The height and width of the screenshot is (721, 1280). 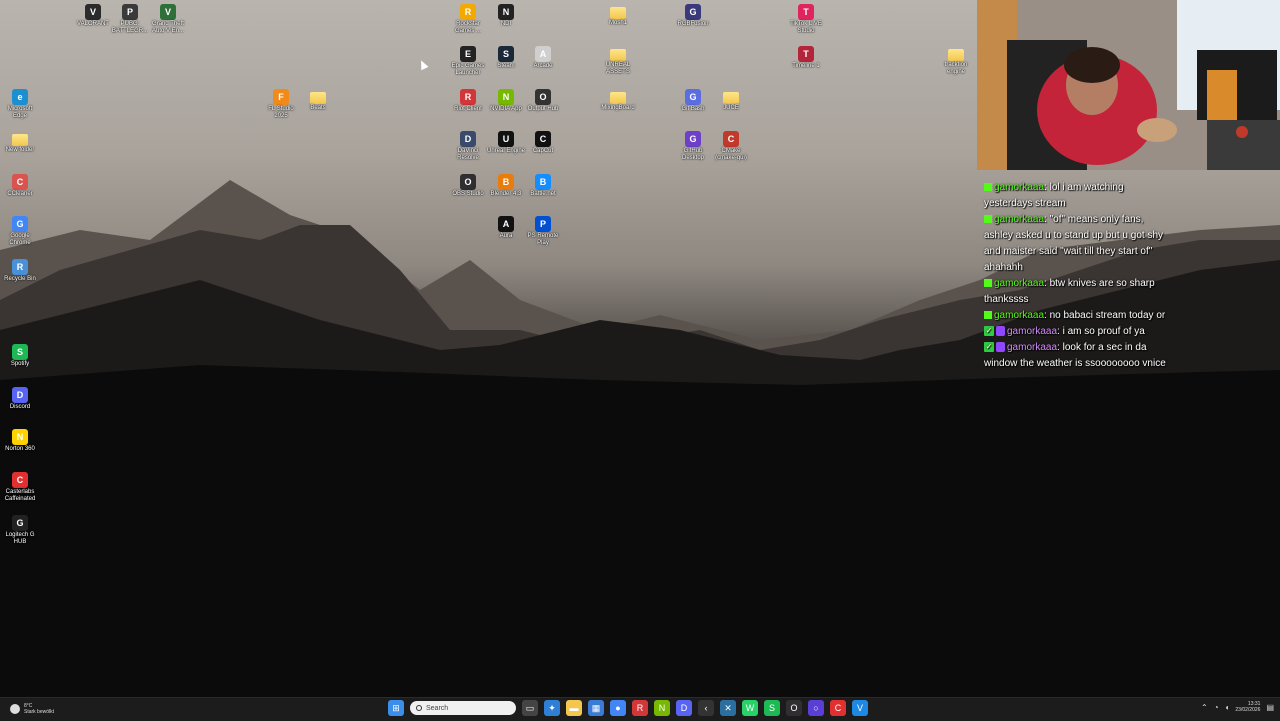 I want to click on chevron-up-icon: ⌃, so click(x=1204, y=707).